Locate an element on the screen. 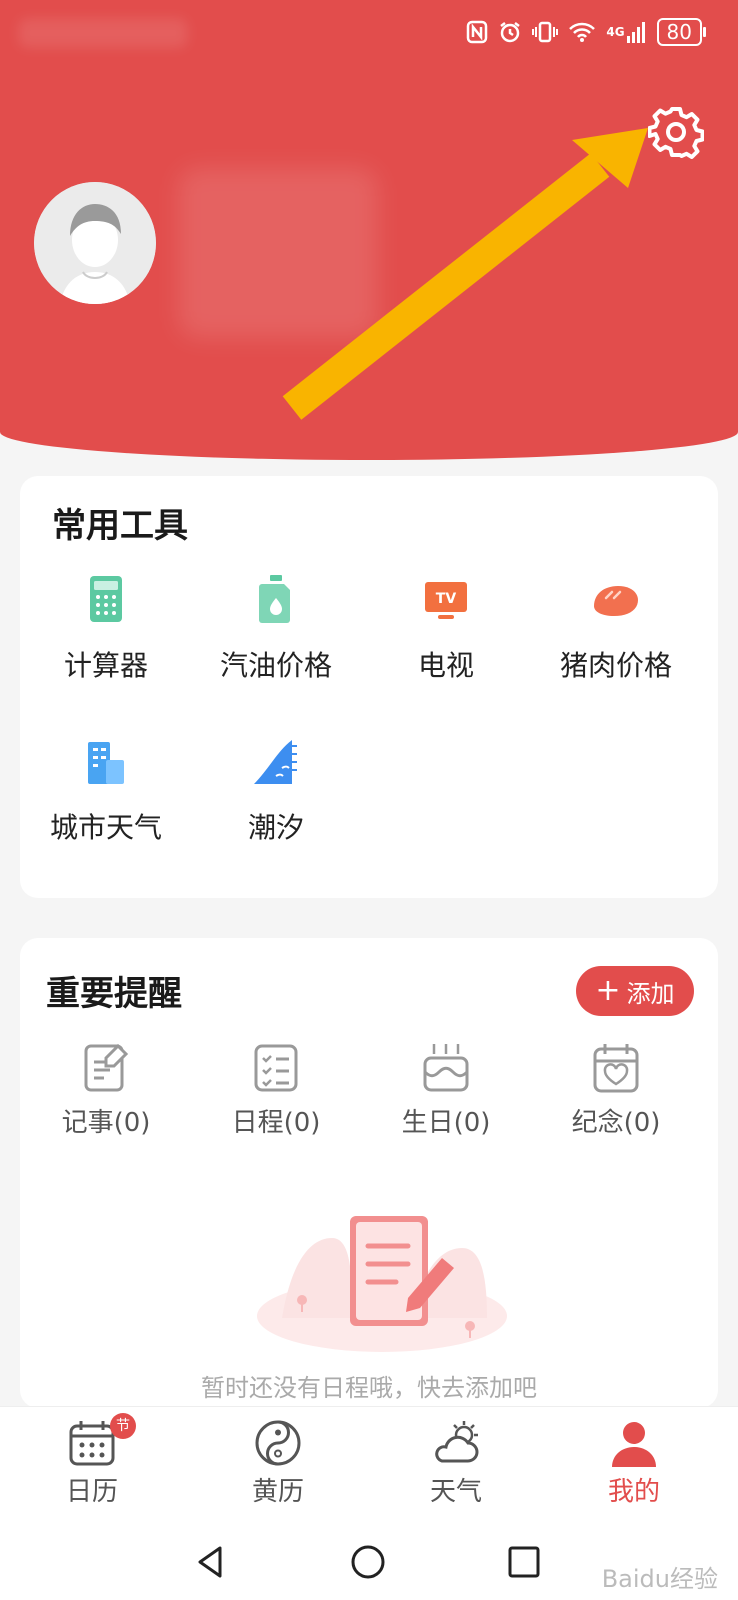 The width and height of the screenshot is (738, 1600). tool-label: 猪肉价格 is located at coordinates (615, 665).